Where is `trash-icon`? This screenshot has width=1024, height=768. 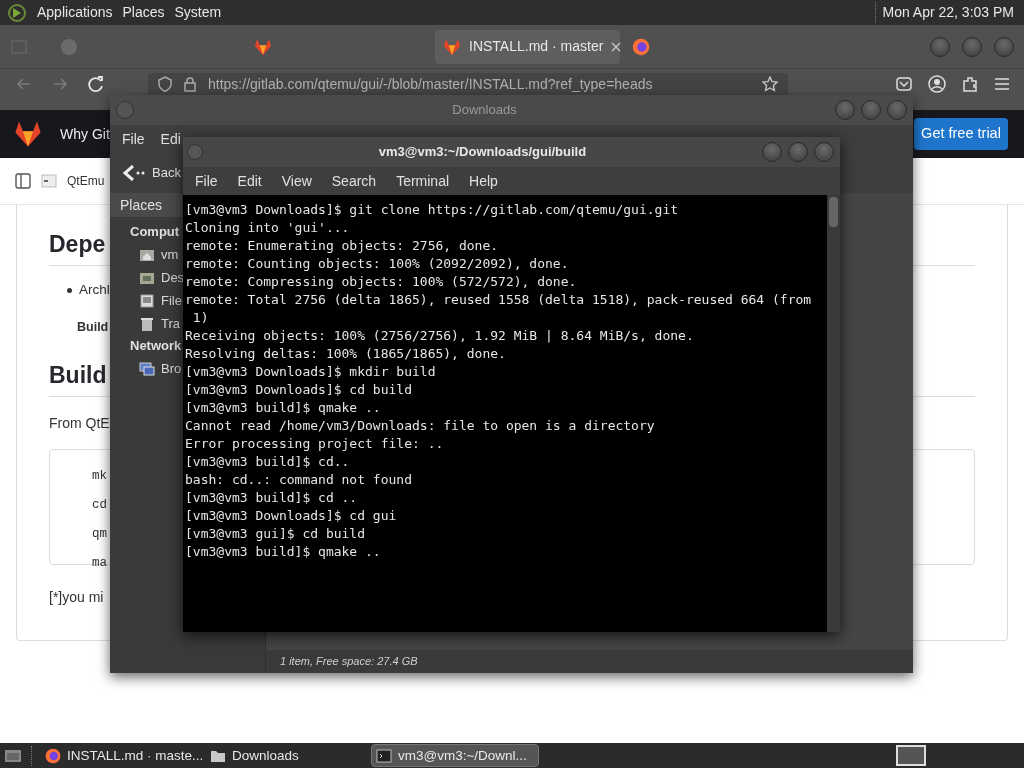 trash-icon is located at coordinates (147, 323).